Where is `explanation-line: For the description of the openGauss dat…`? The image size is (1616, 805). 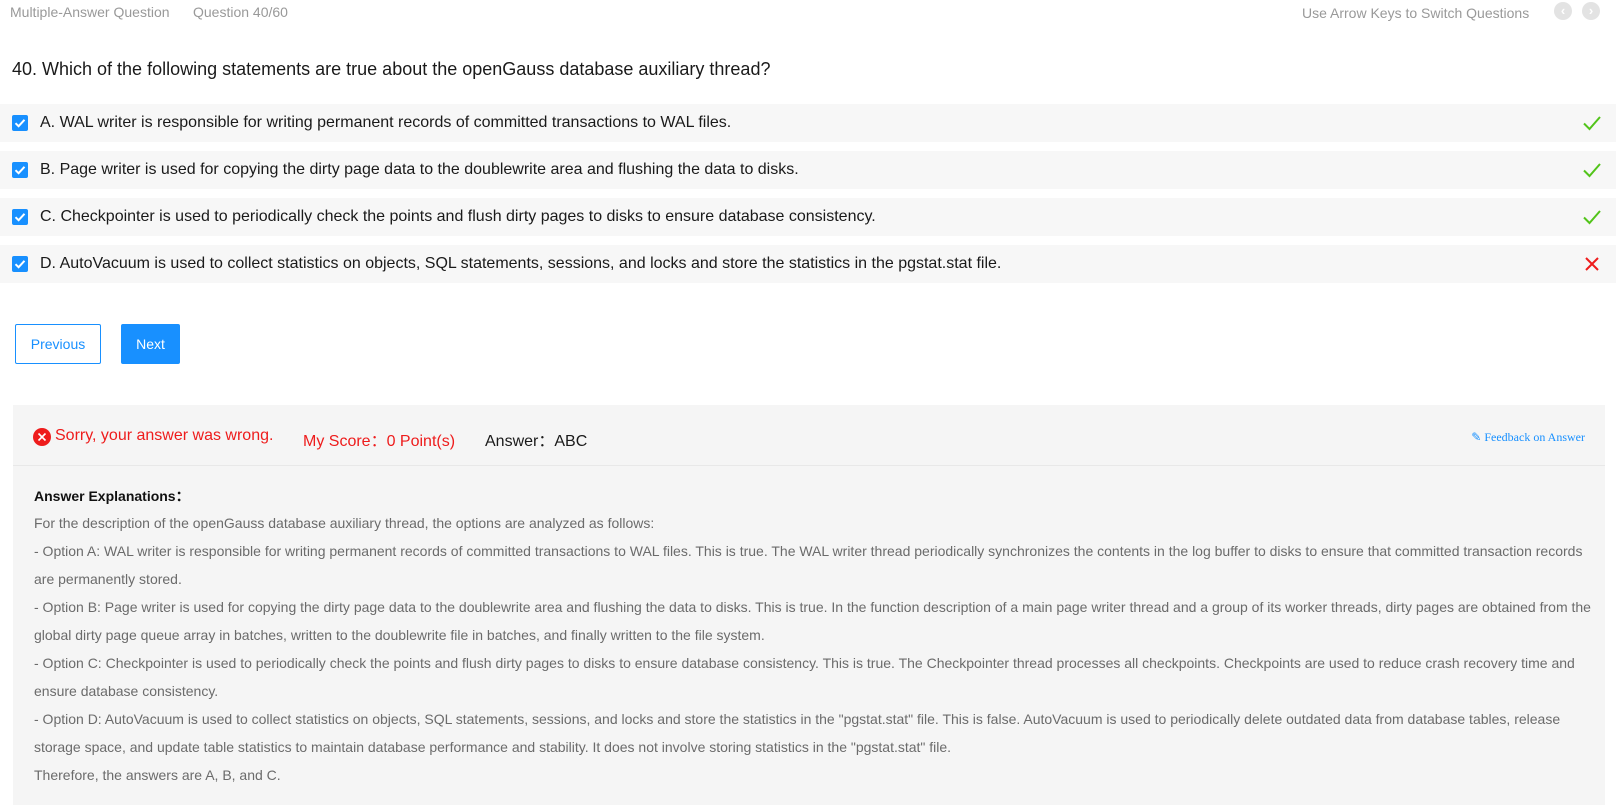 explanation-line: For the description of the openGauss dat… is located at coordinates (344, 523).